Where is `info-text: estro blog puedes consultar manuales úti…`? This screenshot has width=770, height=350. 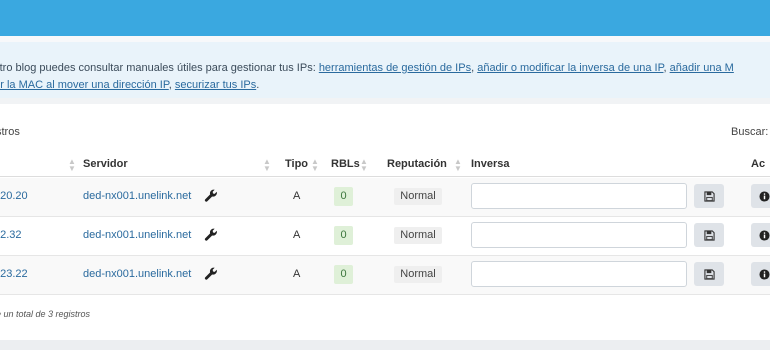
info-text: estro blog puedes consultar manuales úti… is located at coordinates (159, 68).